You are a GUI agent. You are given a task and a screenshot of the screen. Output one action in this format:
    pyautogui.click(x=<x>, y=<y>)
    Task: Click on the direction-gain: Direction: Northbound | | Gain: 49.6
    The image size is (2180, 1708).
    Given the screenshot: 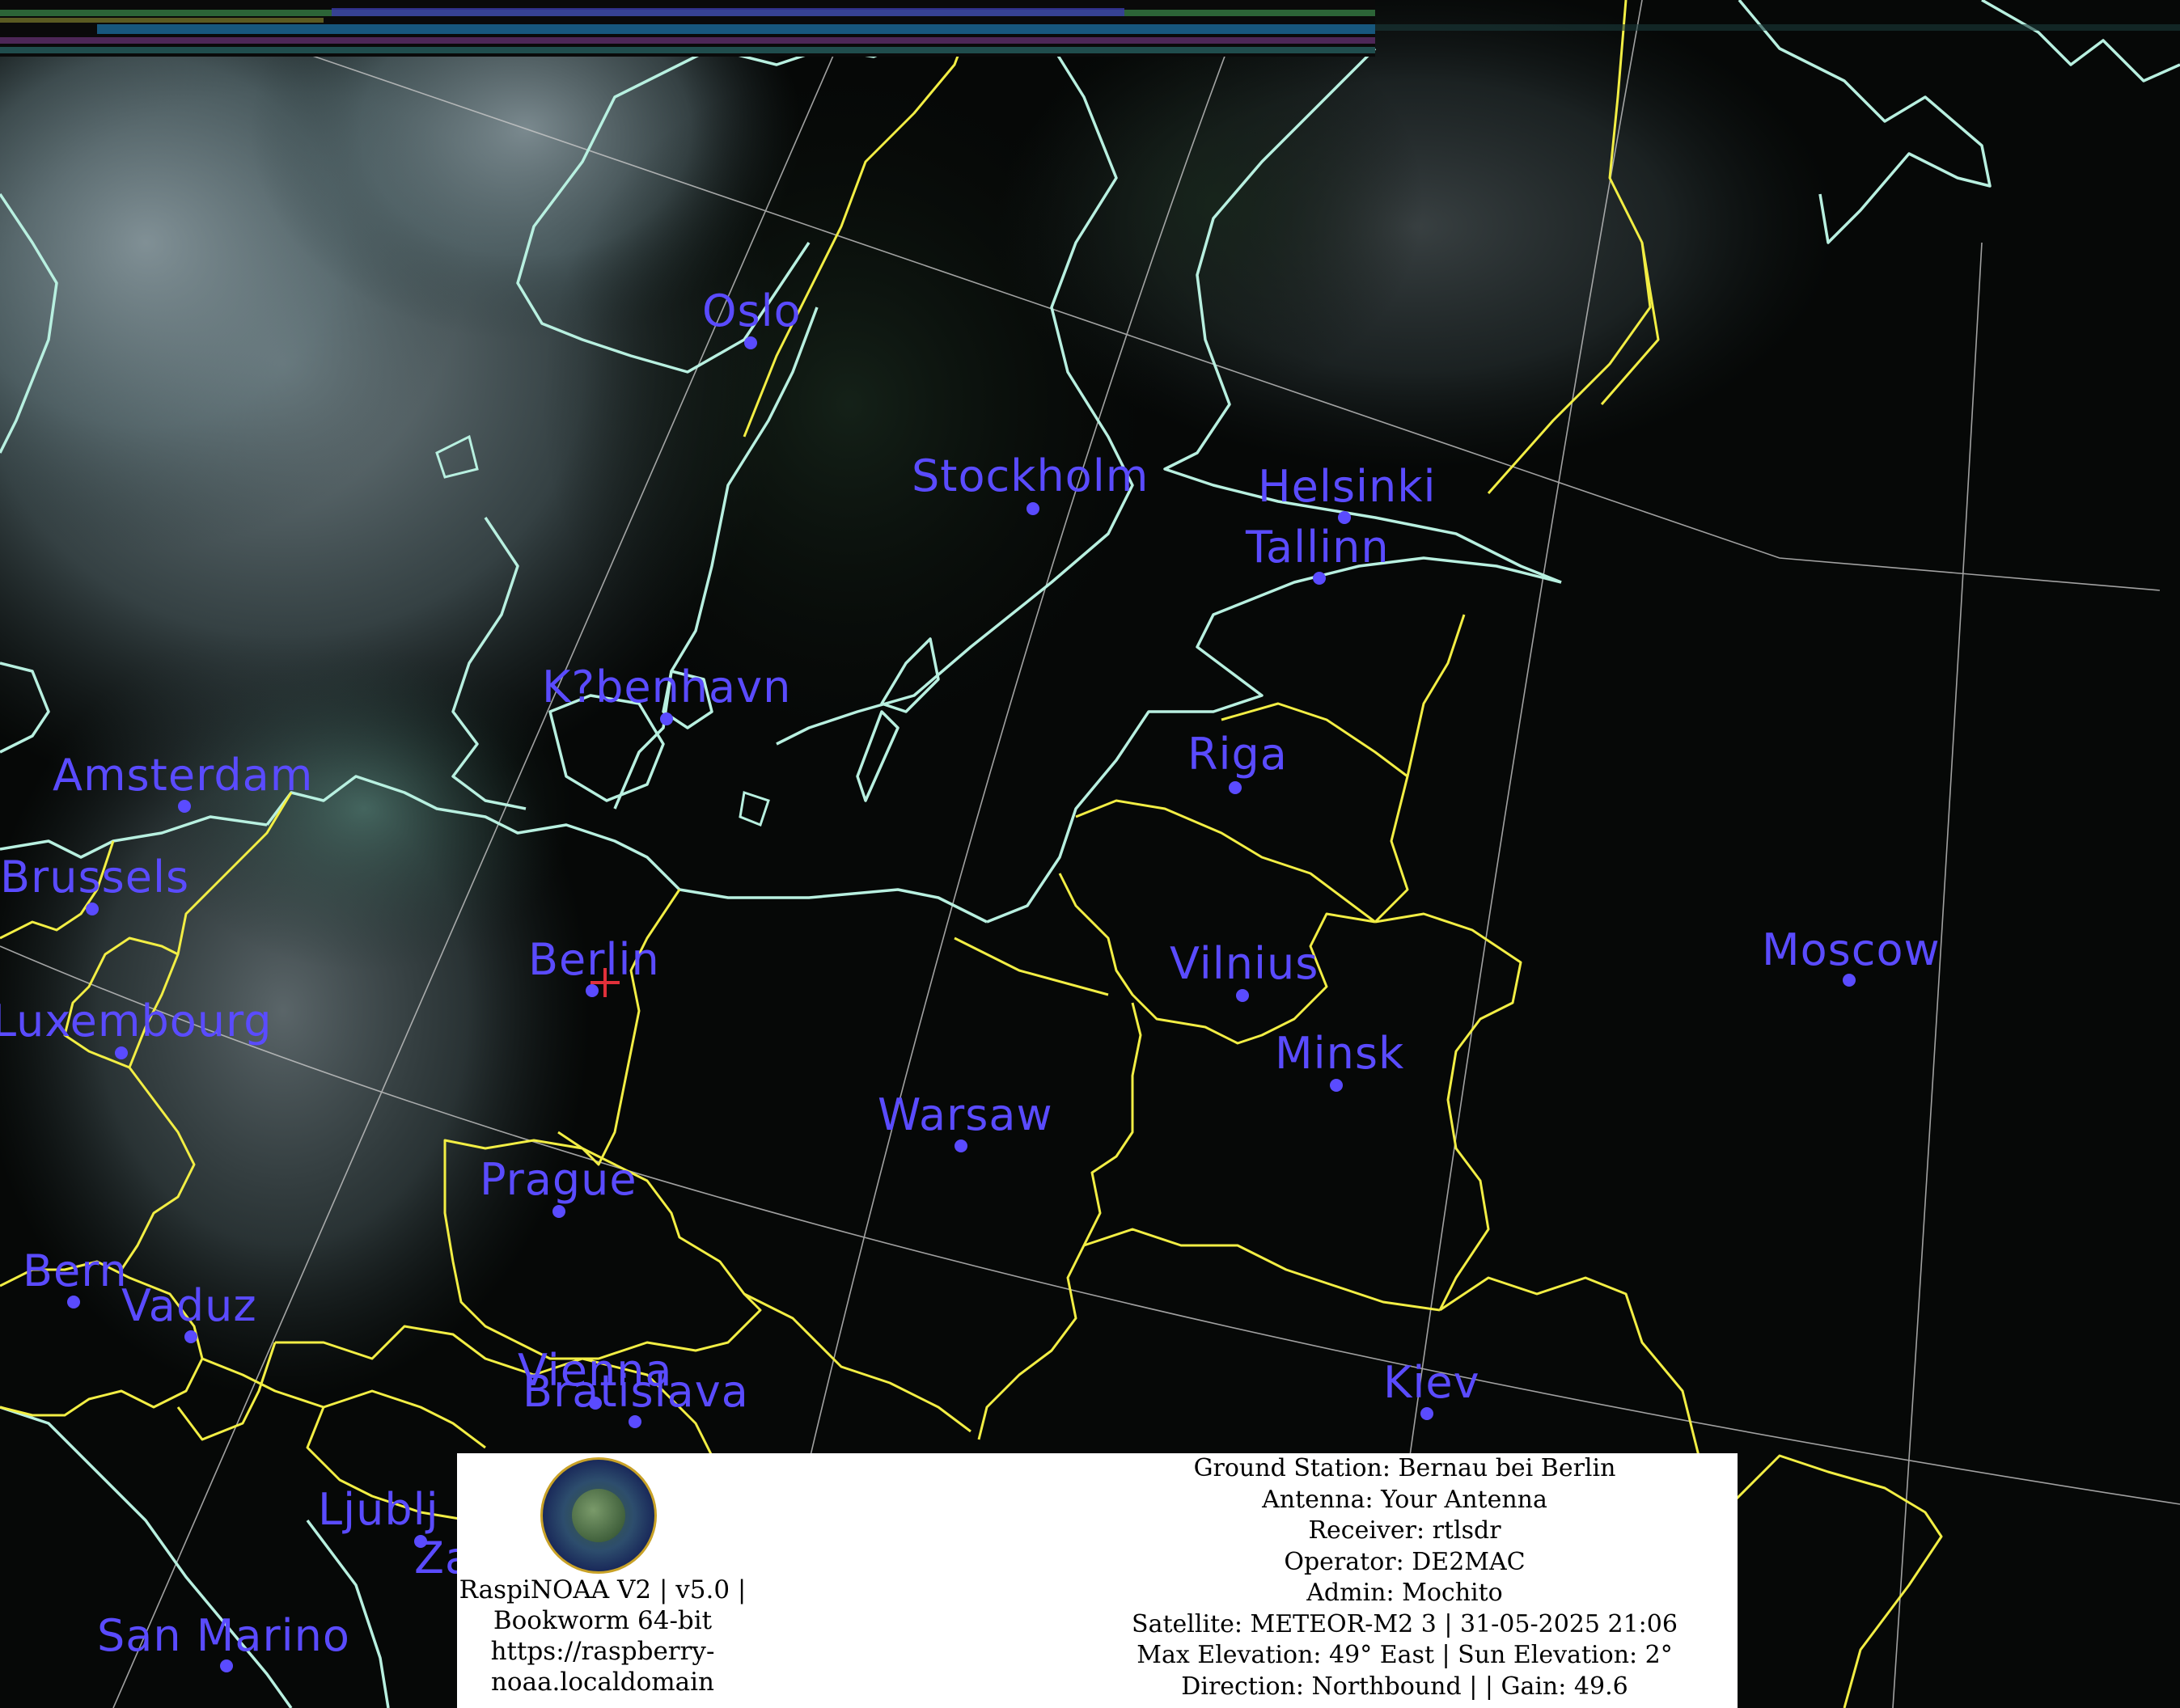 What is the action you would take?
    pyautogui.click(x=1404, y=1686)
    